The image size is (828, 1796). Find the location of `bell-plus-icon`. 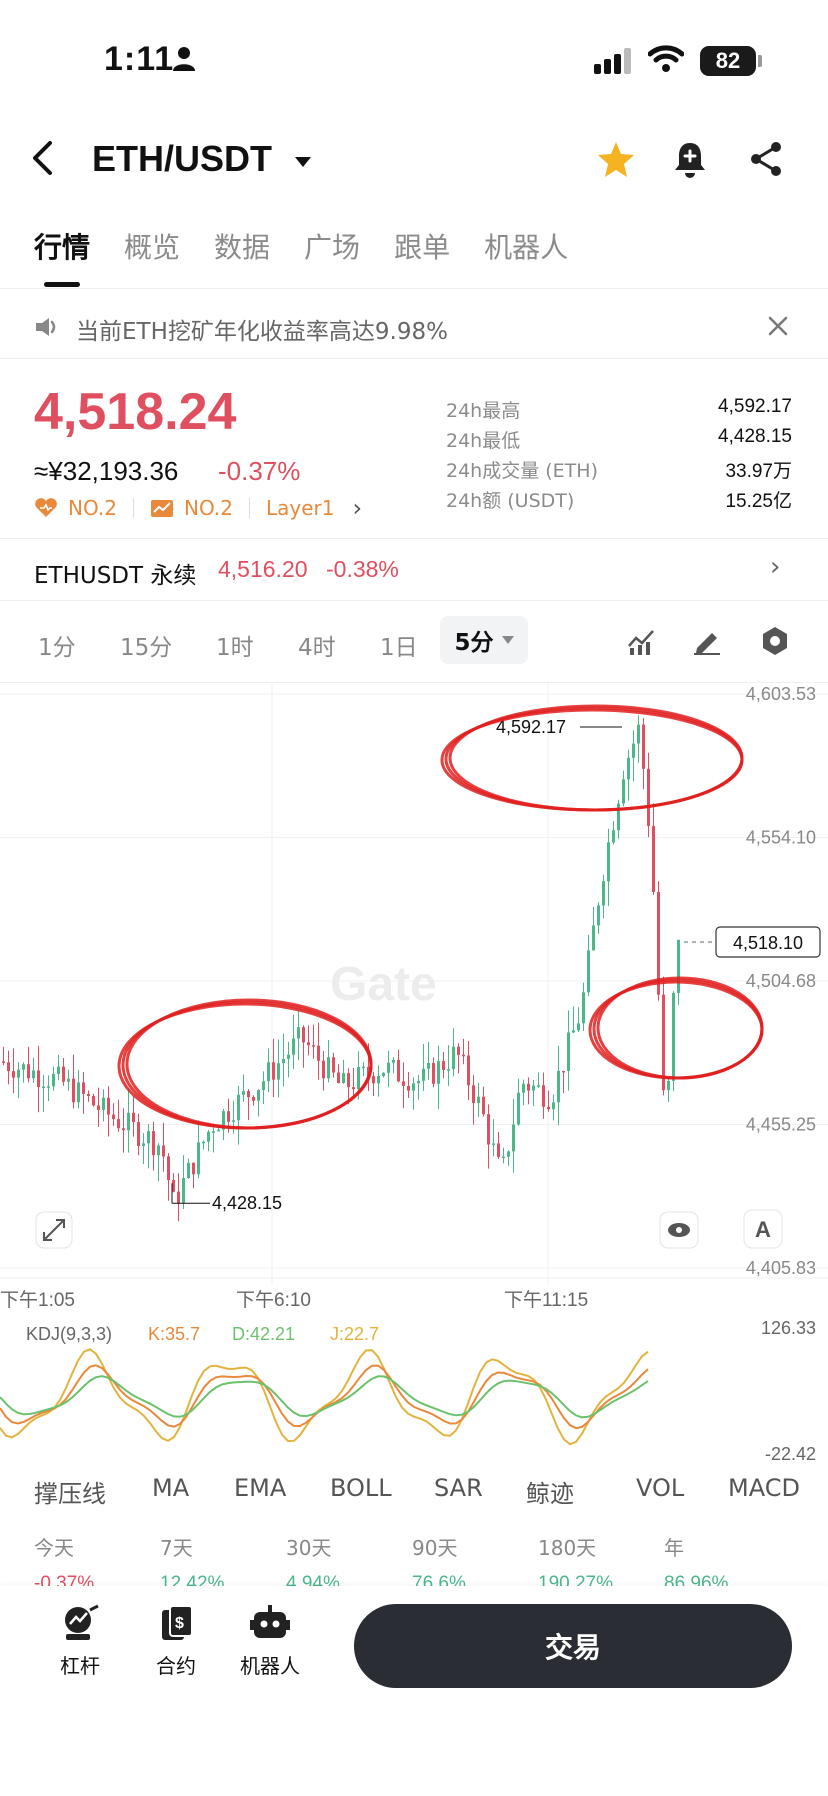

bell-plus-icon is located at coordinates (690, 159).